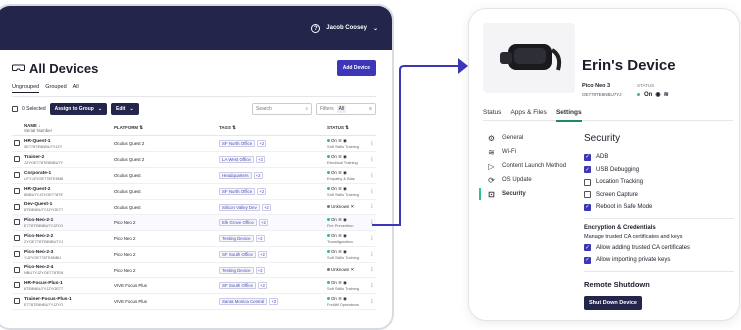 The width and height of the screenshot is (741, 330). Describe the element at coordinates (375, 28) in the screenshot. I see `chevron-down-icon: ⌄` at that location.